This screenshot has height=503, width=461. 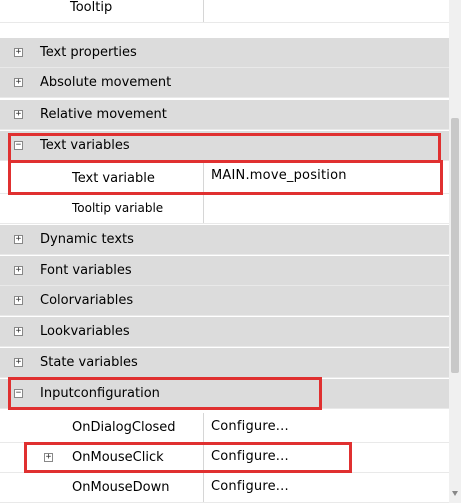 I want to click on group-label: State variables, so click(x=89, y=362).